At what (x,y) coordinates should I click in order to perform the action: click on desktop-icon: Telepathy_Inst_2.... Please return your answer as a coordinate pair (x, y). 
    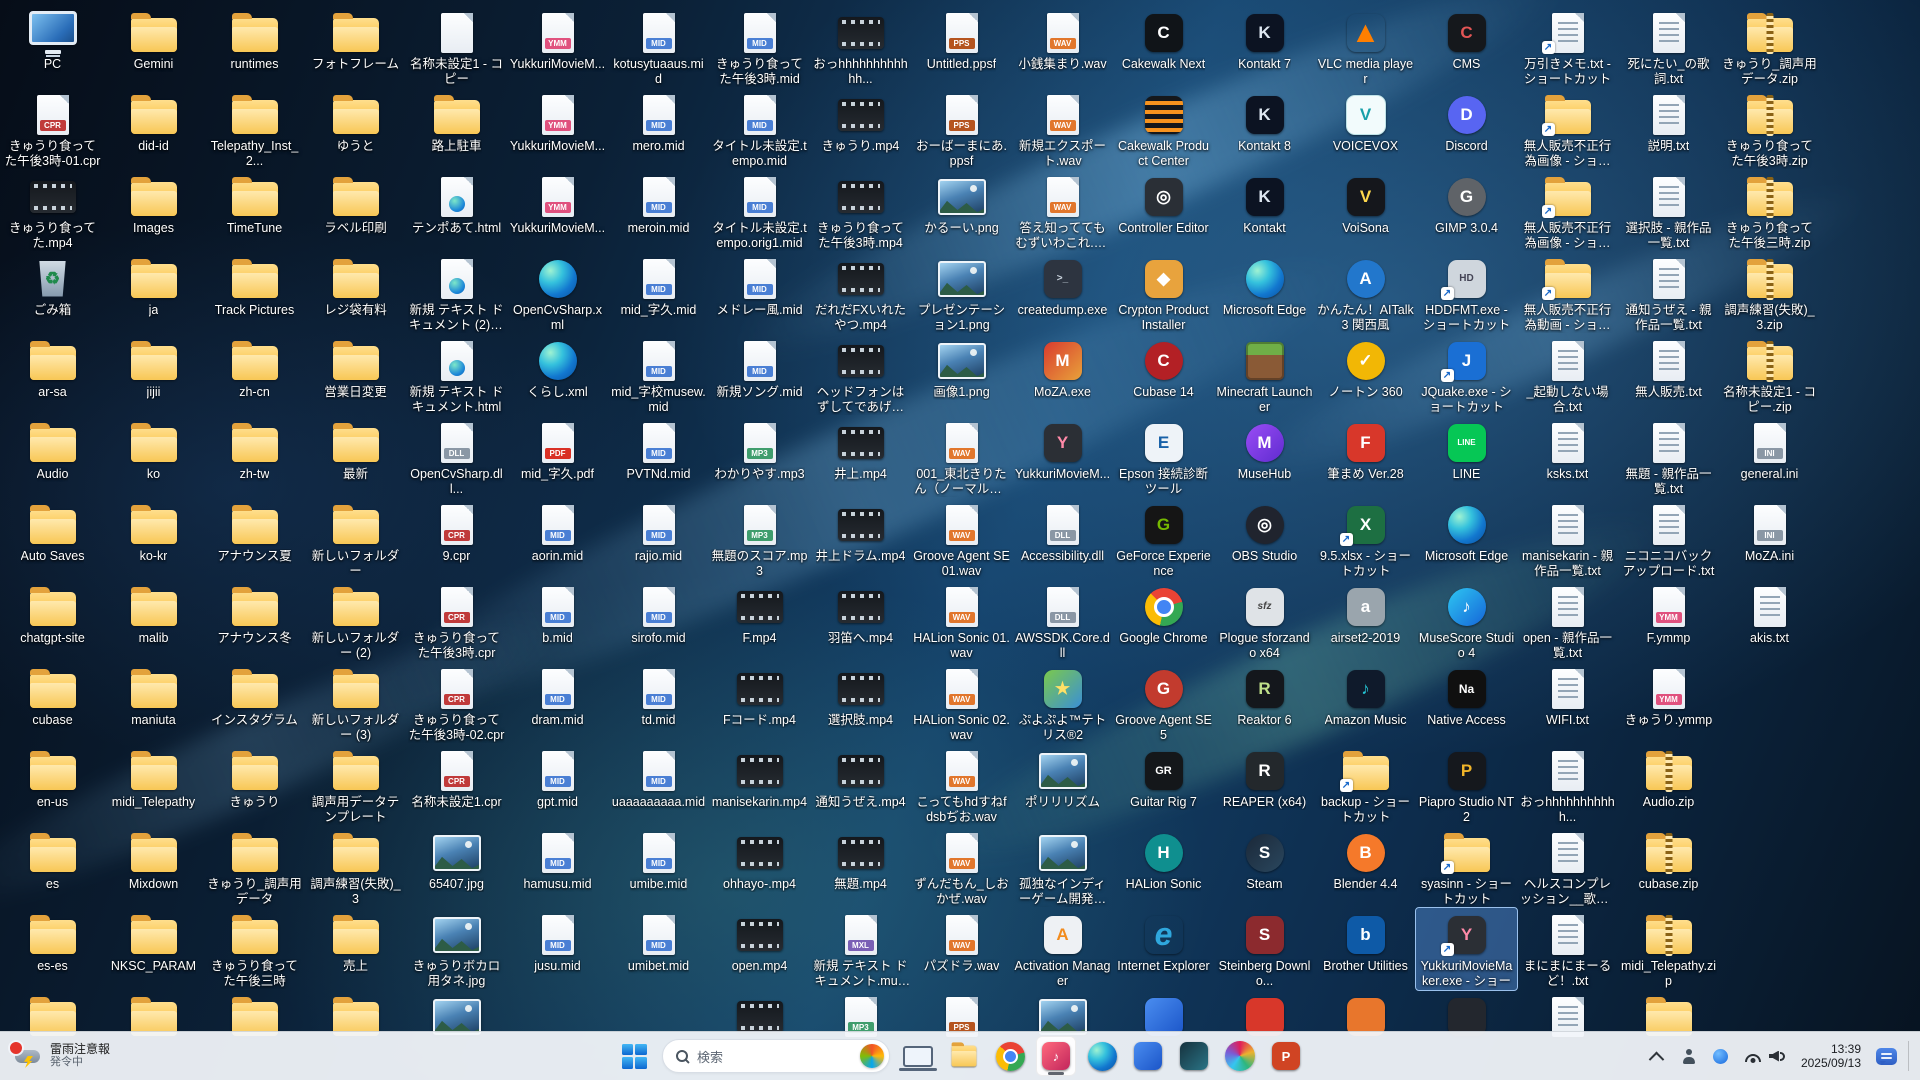
    Looking at the image, I should click on (254, 129).